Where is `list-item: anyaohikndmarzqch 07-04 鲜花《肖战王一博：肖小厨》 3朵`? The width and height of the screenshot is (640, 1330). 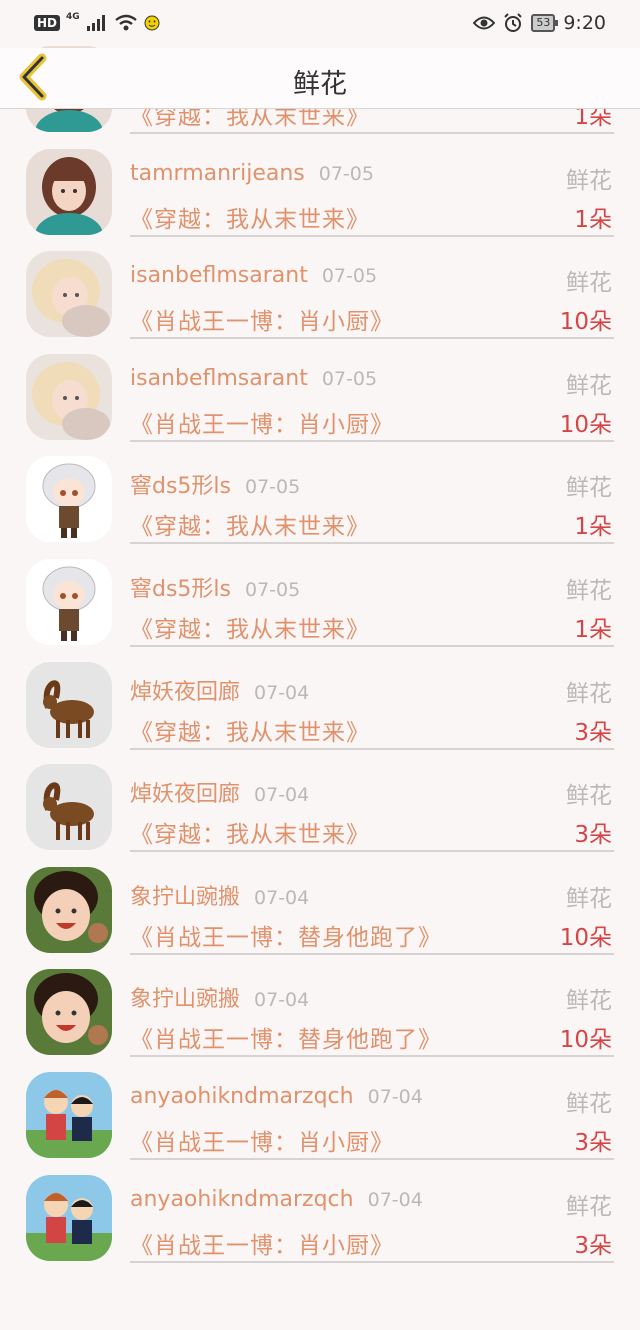
list-item: anyaohikndmarzqch 07-04 鲜花《肖战王一博：肖小厨》 3朵 is located at coordinates (320, 1208).